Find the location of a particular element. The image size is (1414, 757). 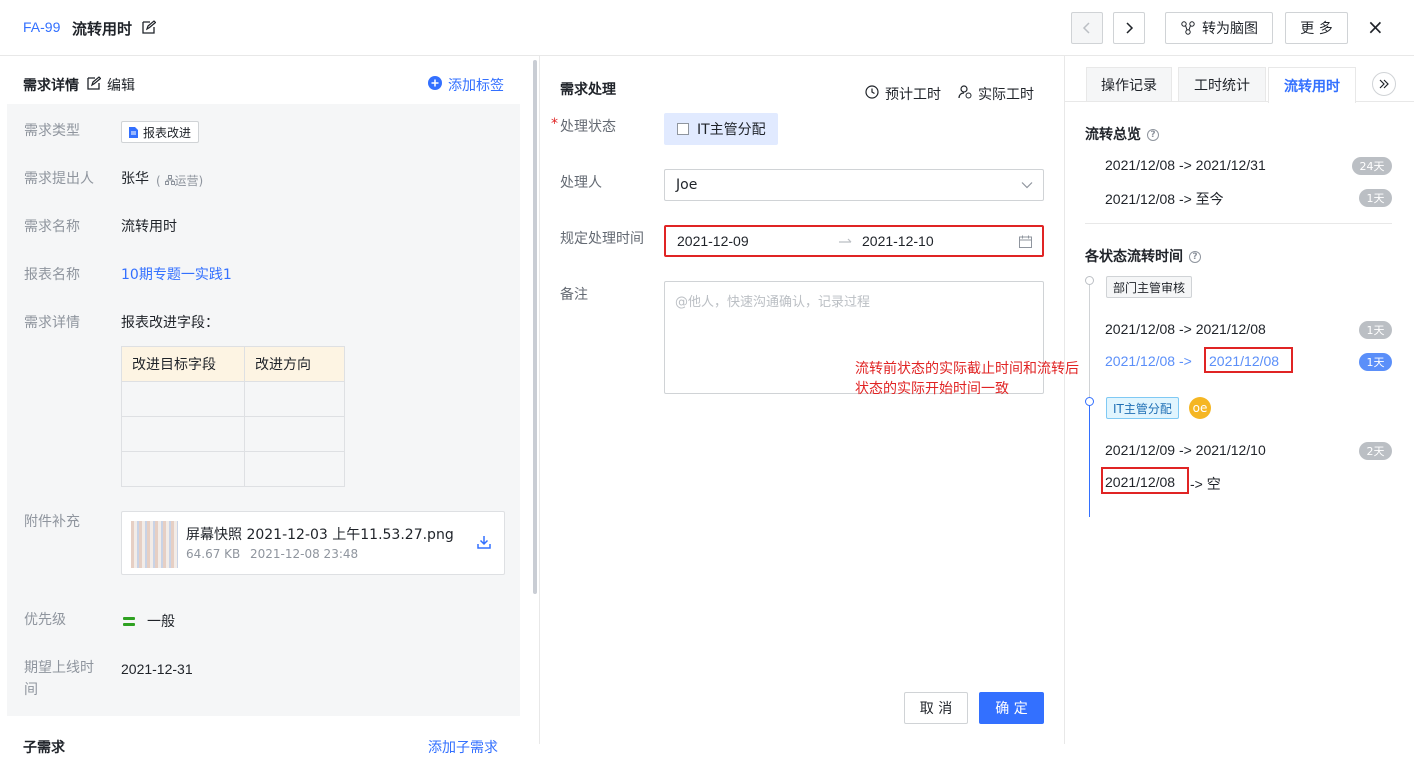

edit-icon is located at coordinates (94, 83).